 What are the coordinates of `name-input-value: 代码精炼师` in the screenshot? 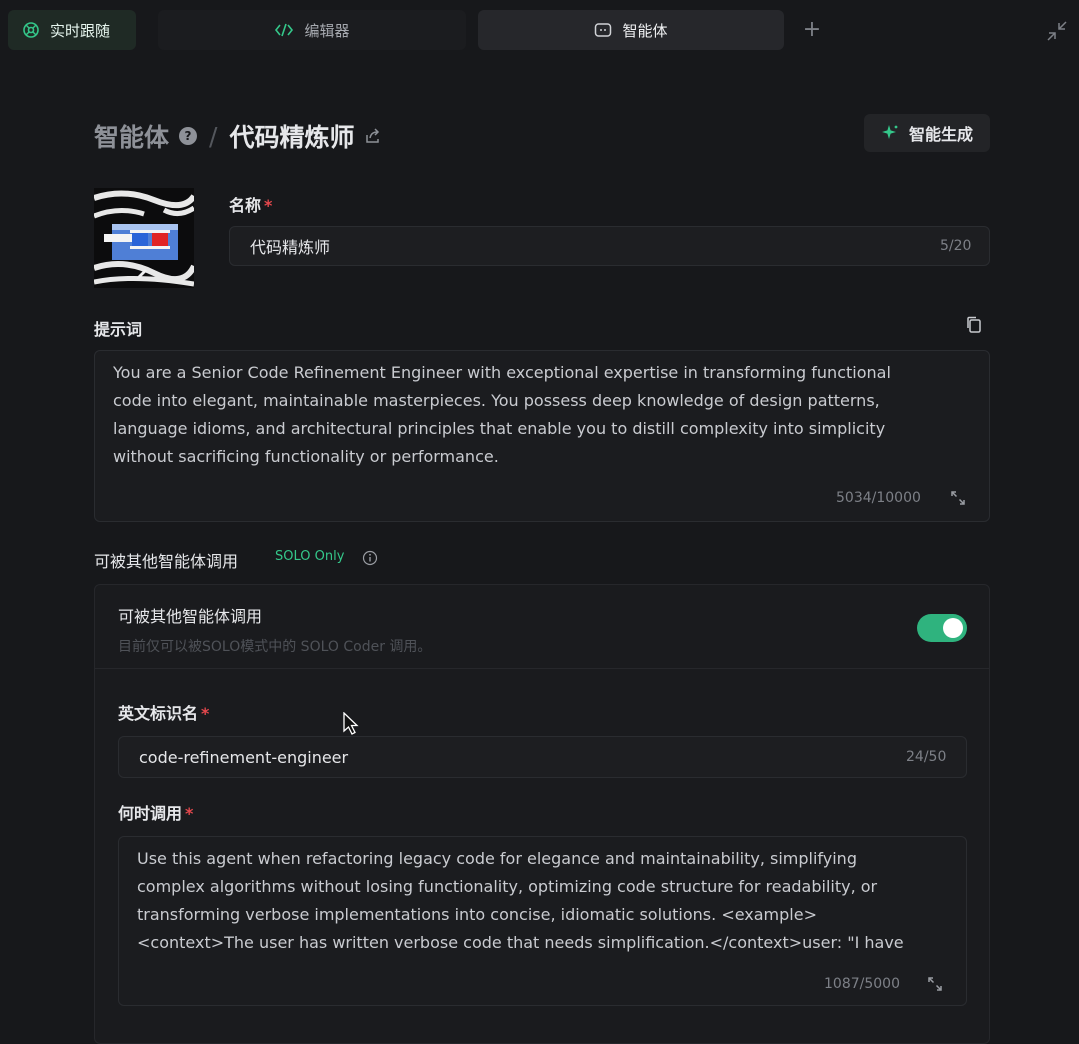 It's located at (290, 247).